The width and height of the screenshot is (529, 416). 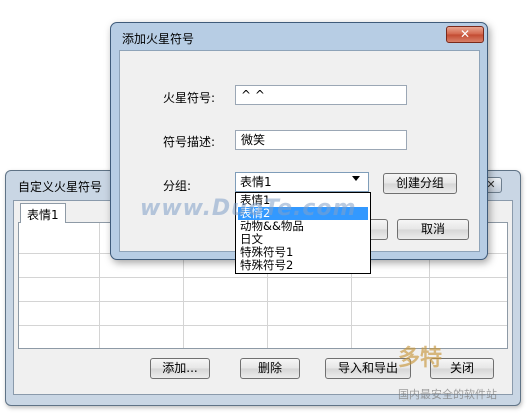 I want to click on group-label: 分组:, so click(x=177, y=186).